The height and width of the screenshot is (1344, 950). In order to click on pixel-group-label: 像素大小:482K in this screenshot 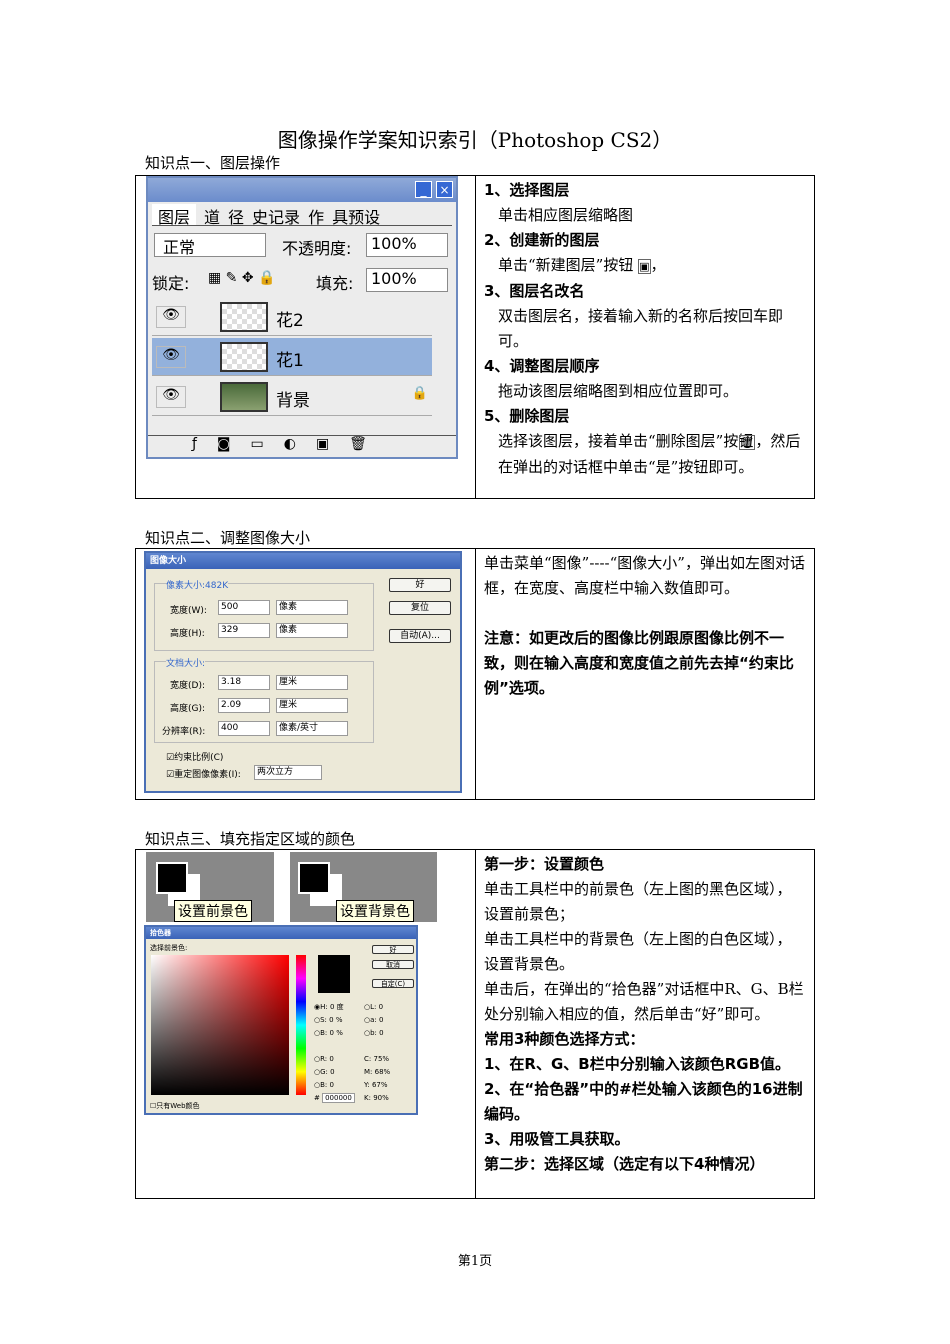, I will do `click(197, 584)`.